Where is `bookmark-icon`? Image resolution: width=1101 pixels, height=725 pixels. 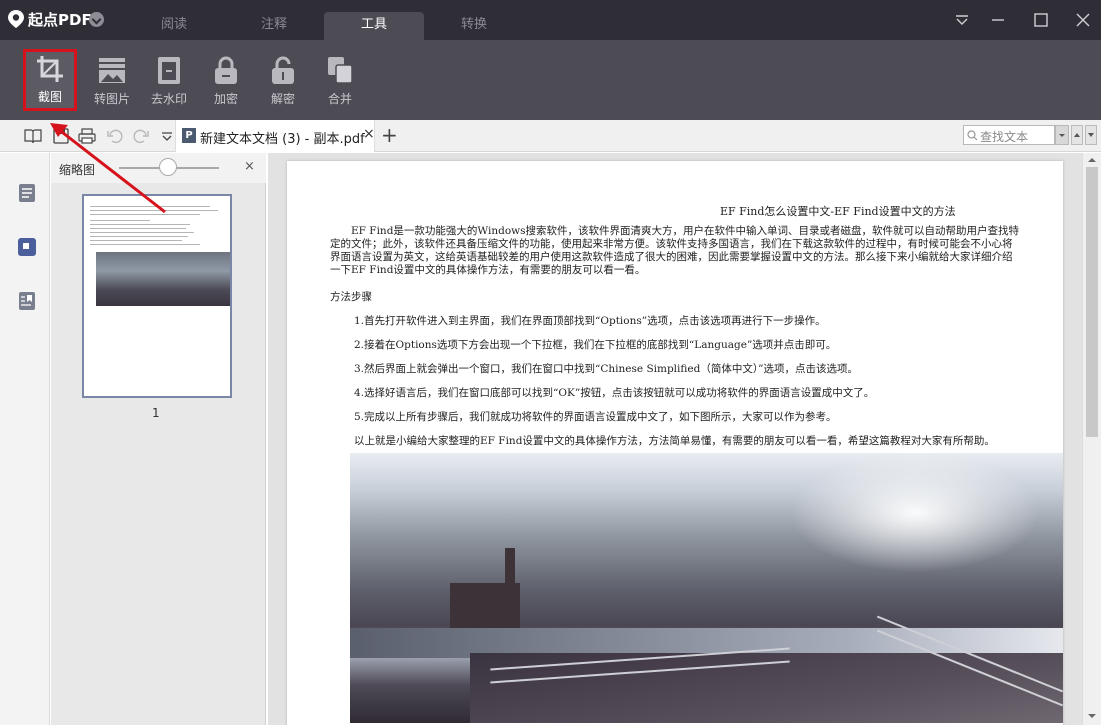
bookmark-icon is located at coordinates (27, 301).